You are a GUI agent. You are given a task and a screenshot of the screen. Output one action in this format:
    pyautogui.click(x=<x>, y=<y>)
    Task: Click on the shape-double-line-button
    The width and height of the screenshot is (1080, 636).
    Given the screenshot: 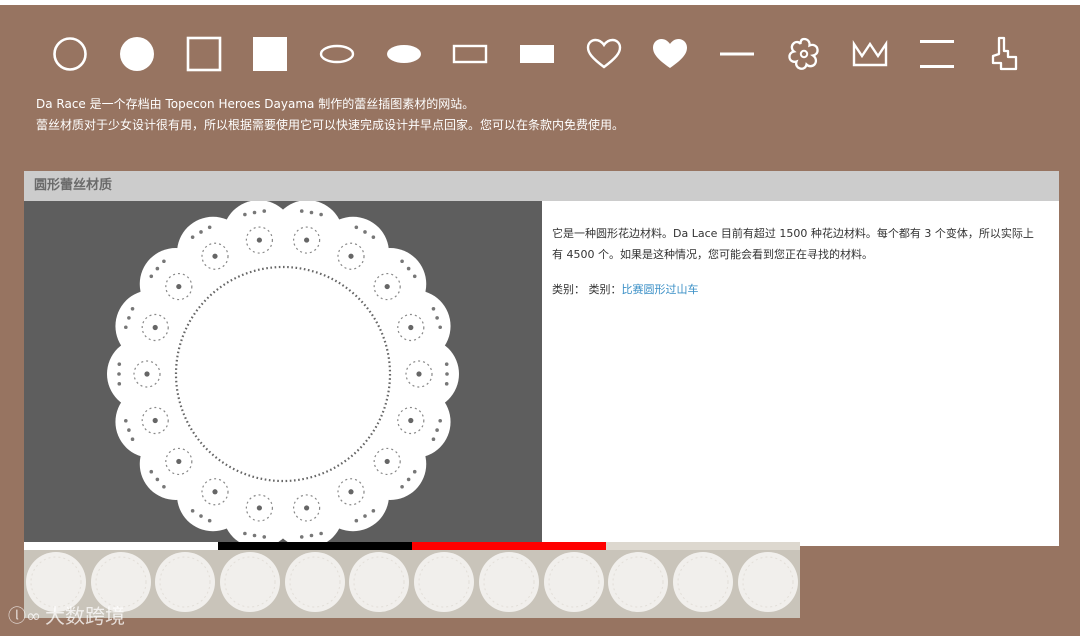 What is the action you would take?
    pyautogui.click(x=937, y=54)
    